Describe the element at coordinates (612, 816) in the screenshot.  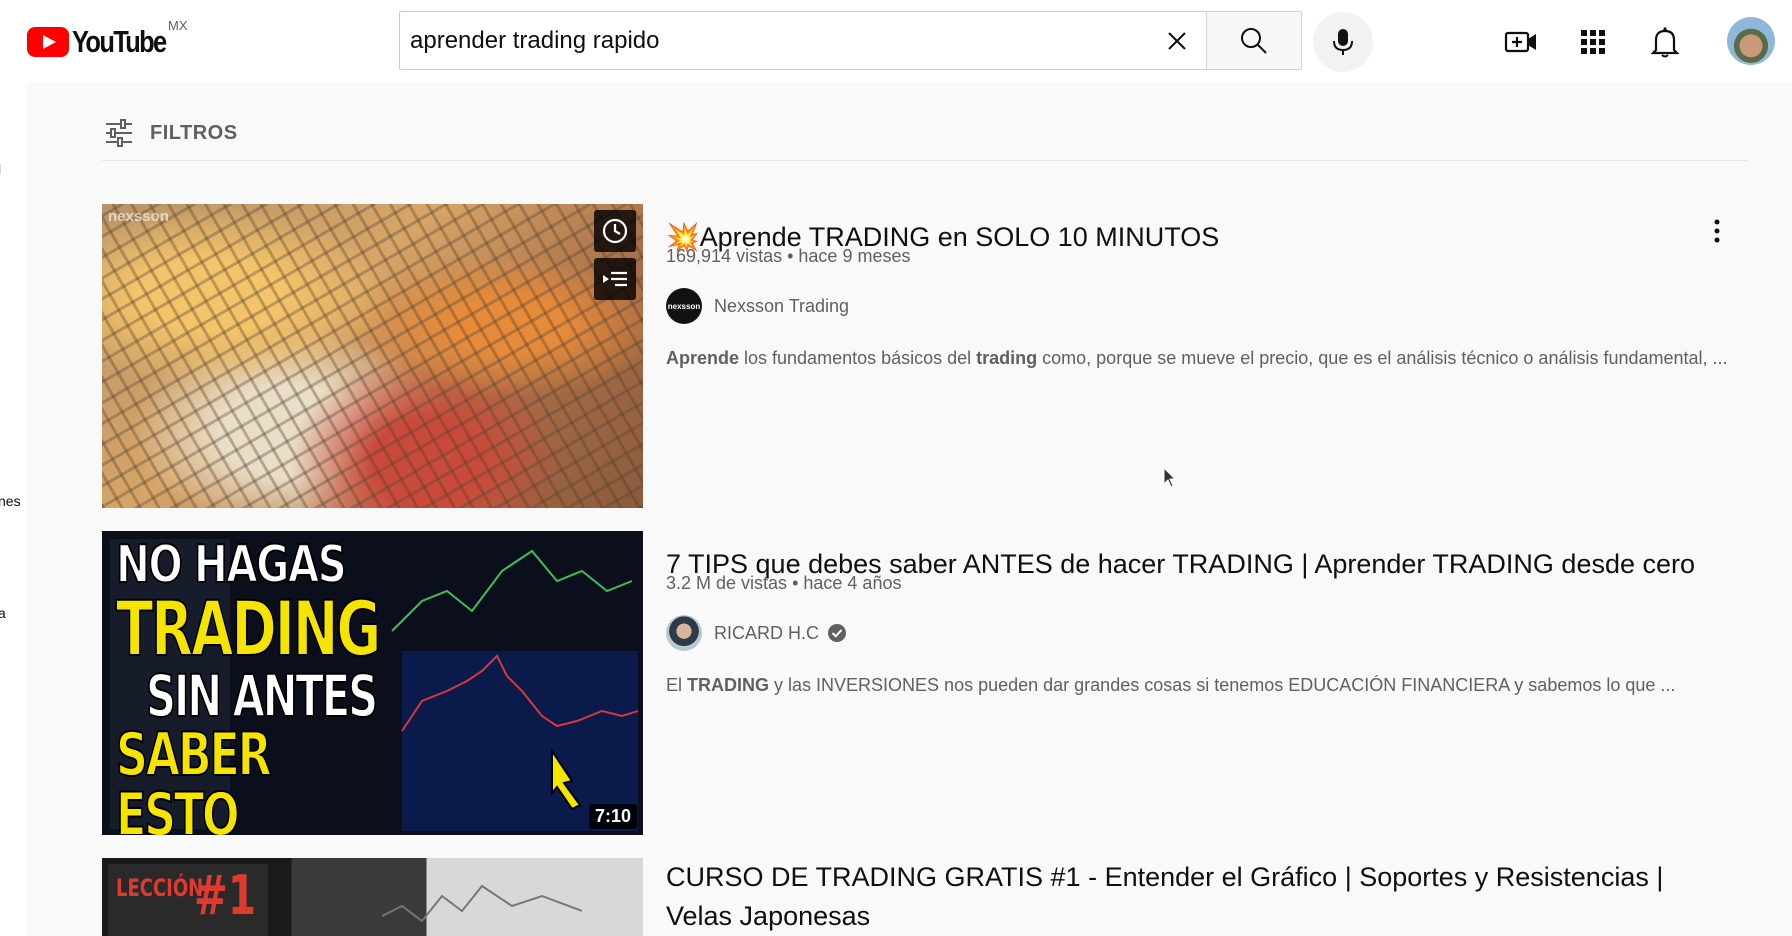
I see `video-duration: 7:10` at that location.